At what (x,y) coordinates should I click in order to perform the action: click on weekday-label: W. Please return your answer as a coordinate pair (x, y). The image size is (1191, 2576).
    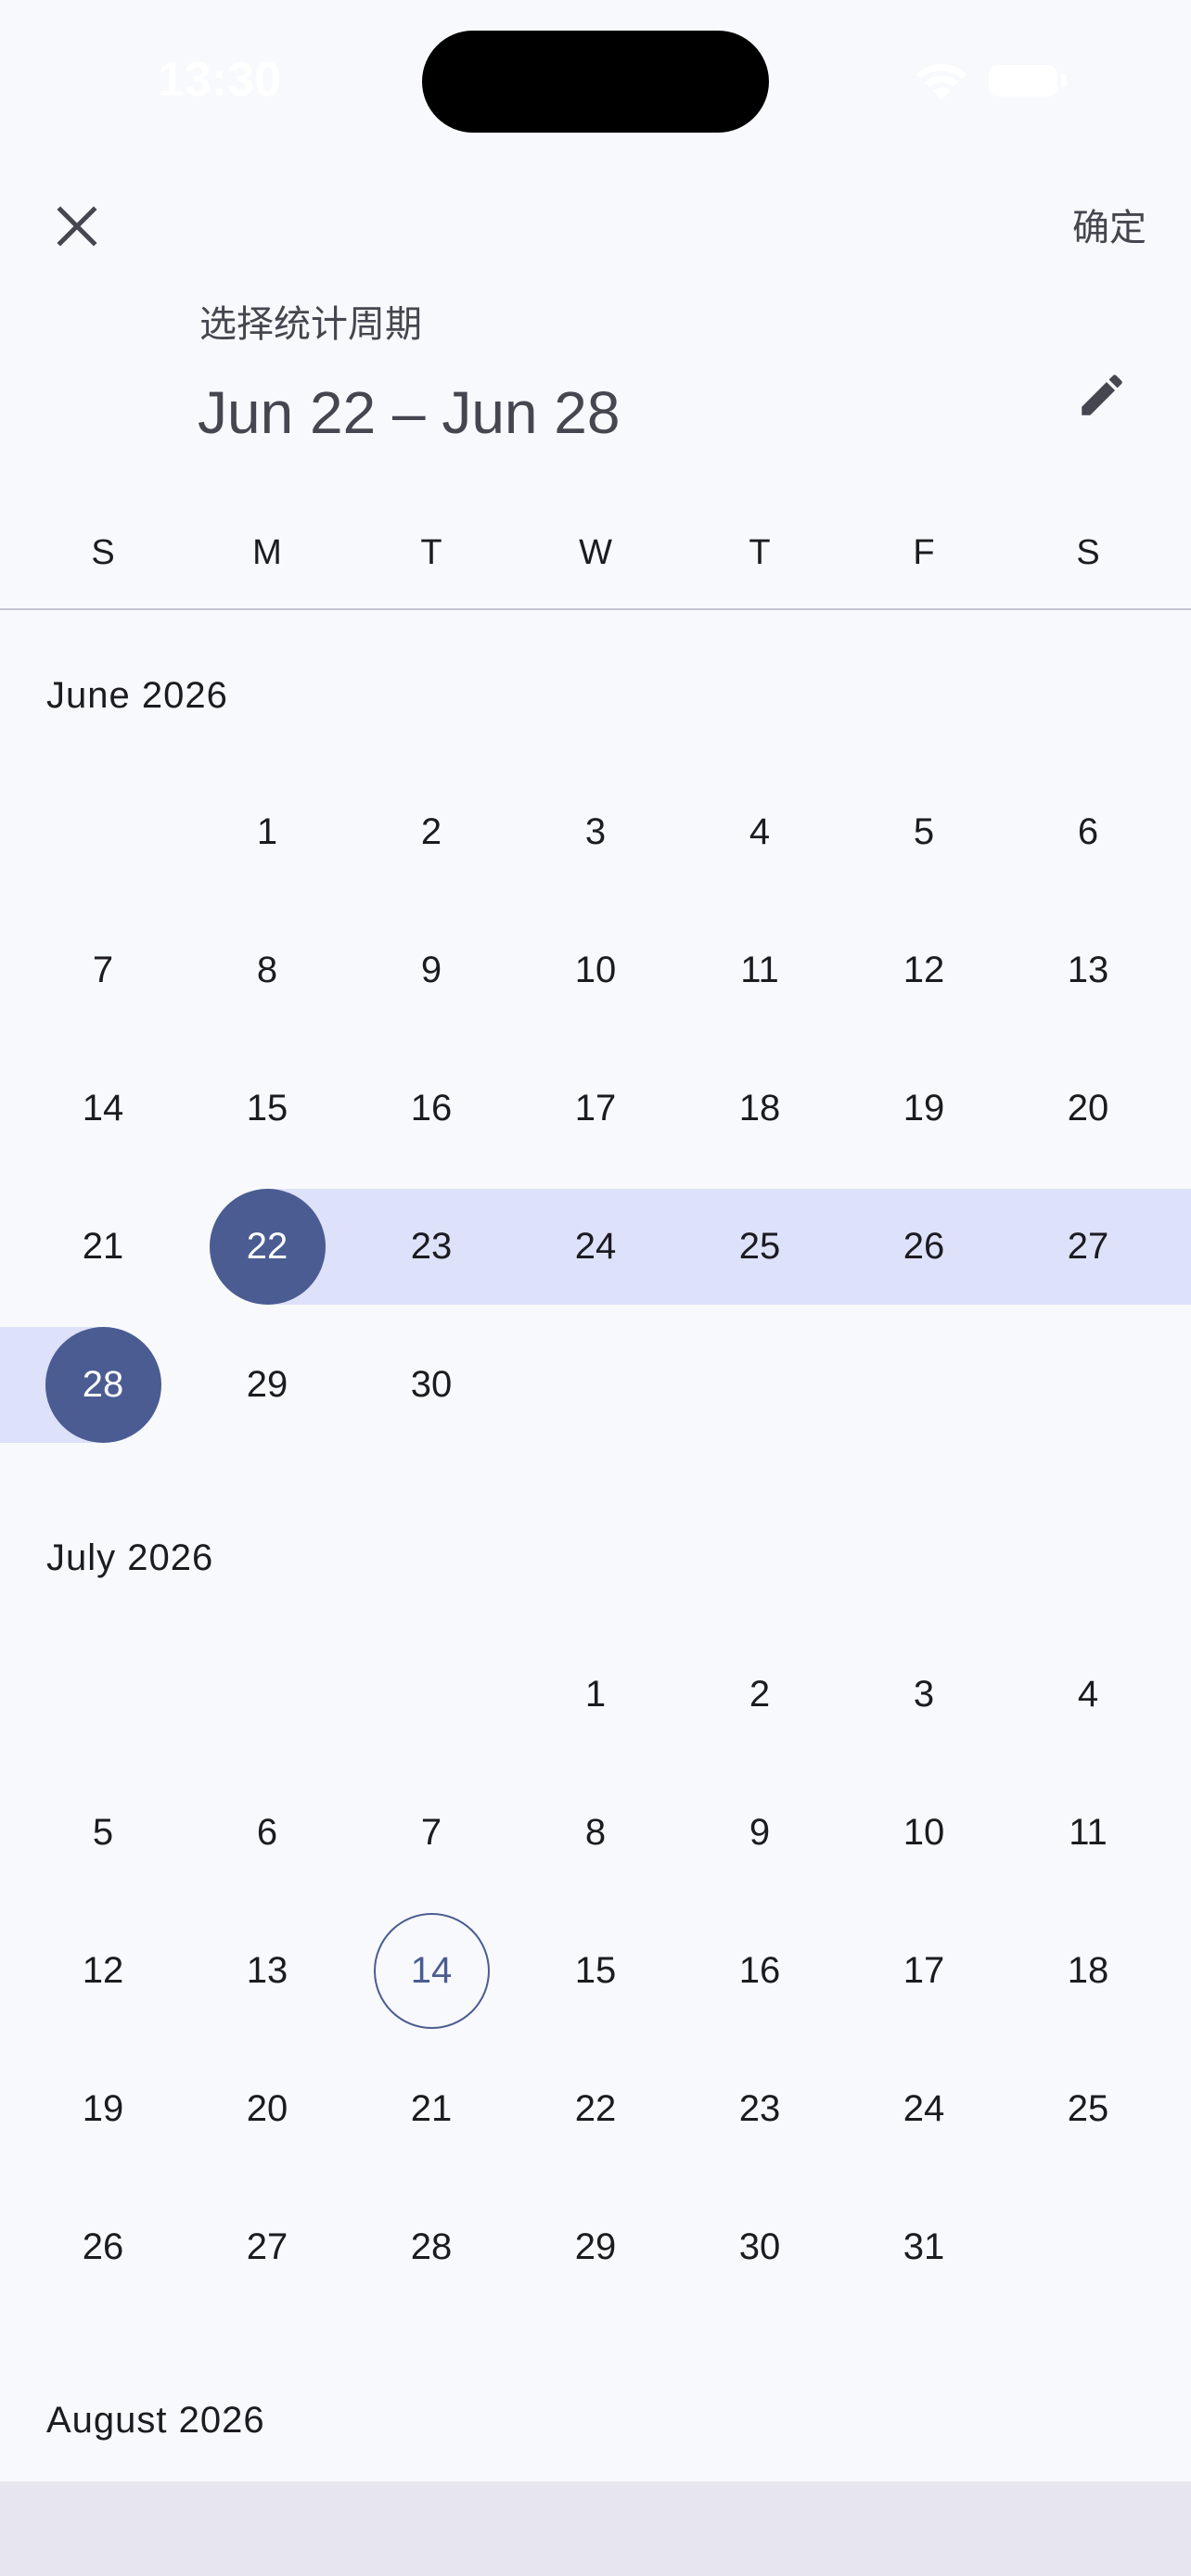
    Looking at the image, I should click on (595, 552).